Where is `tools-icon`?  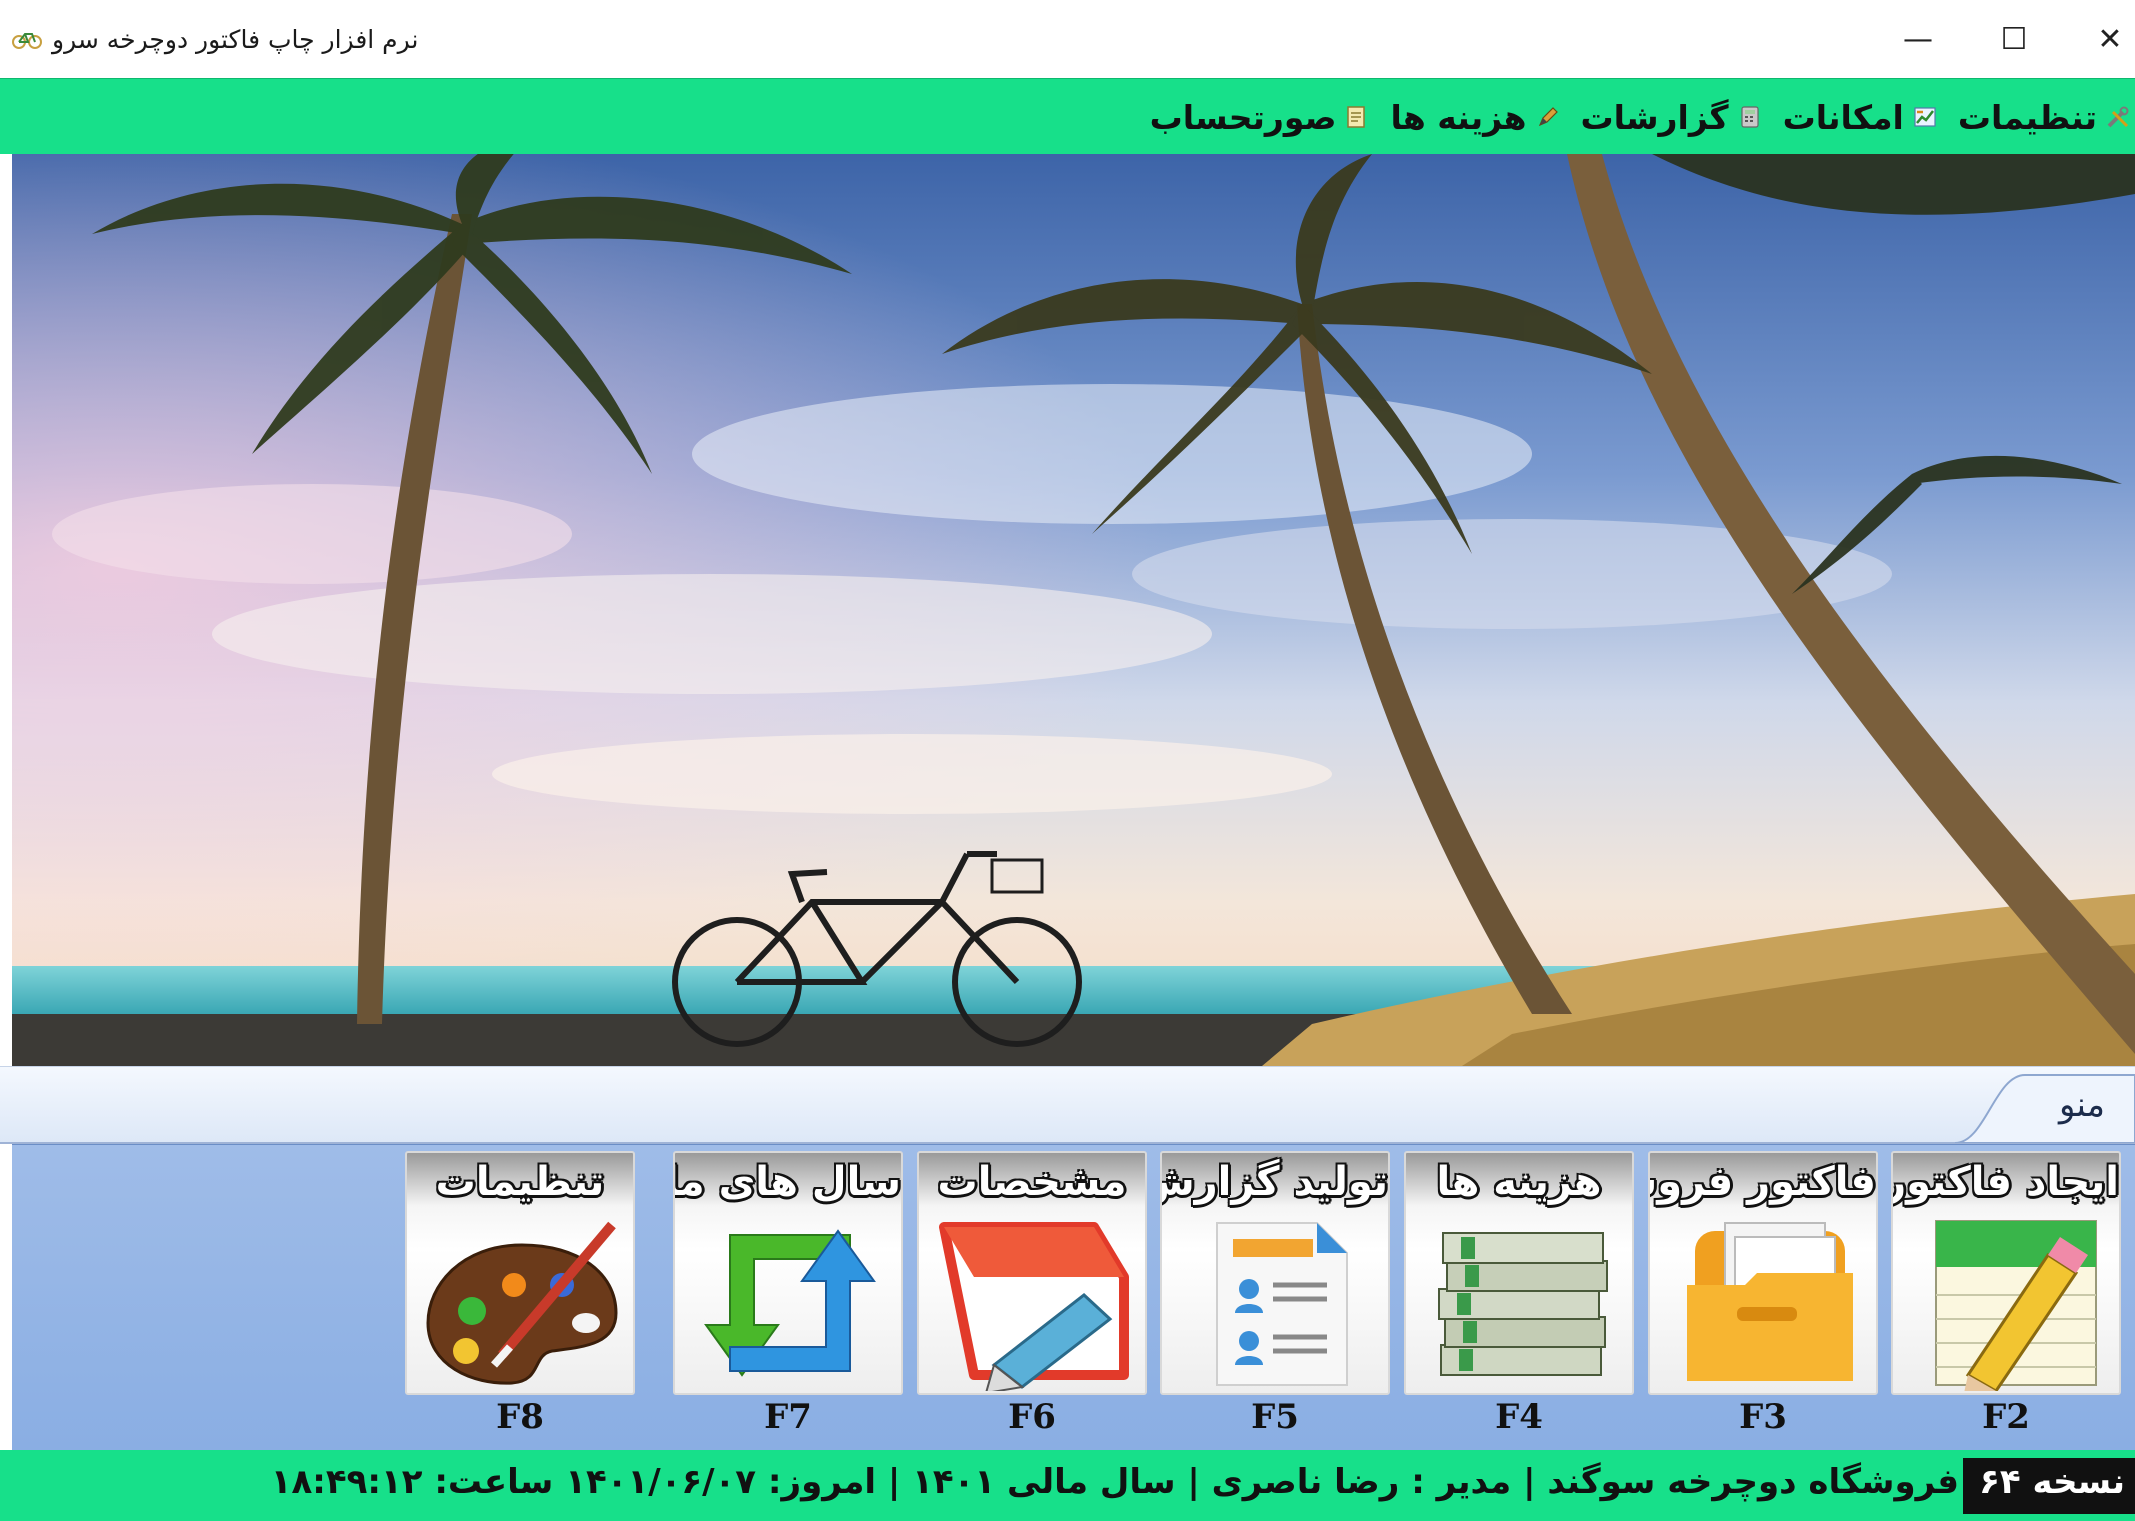
tools-icon is located at coordinates (2118, 117).